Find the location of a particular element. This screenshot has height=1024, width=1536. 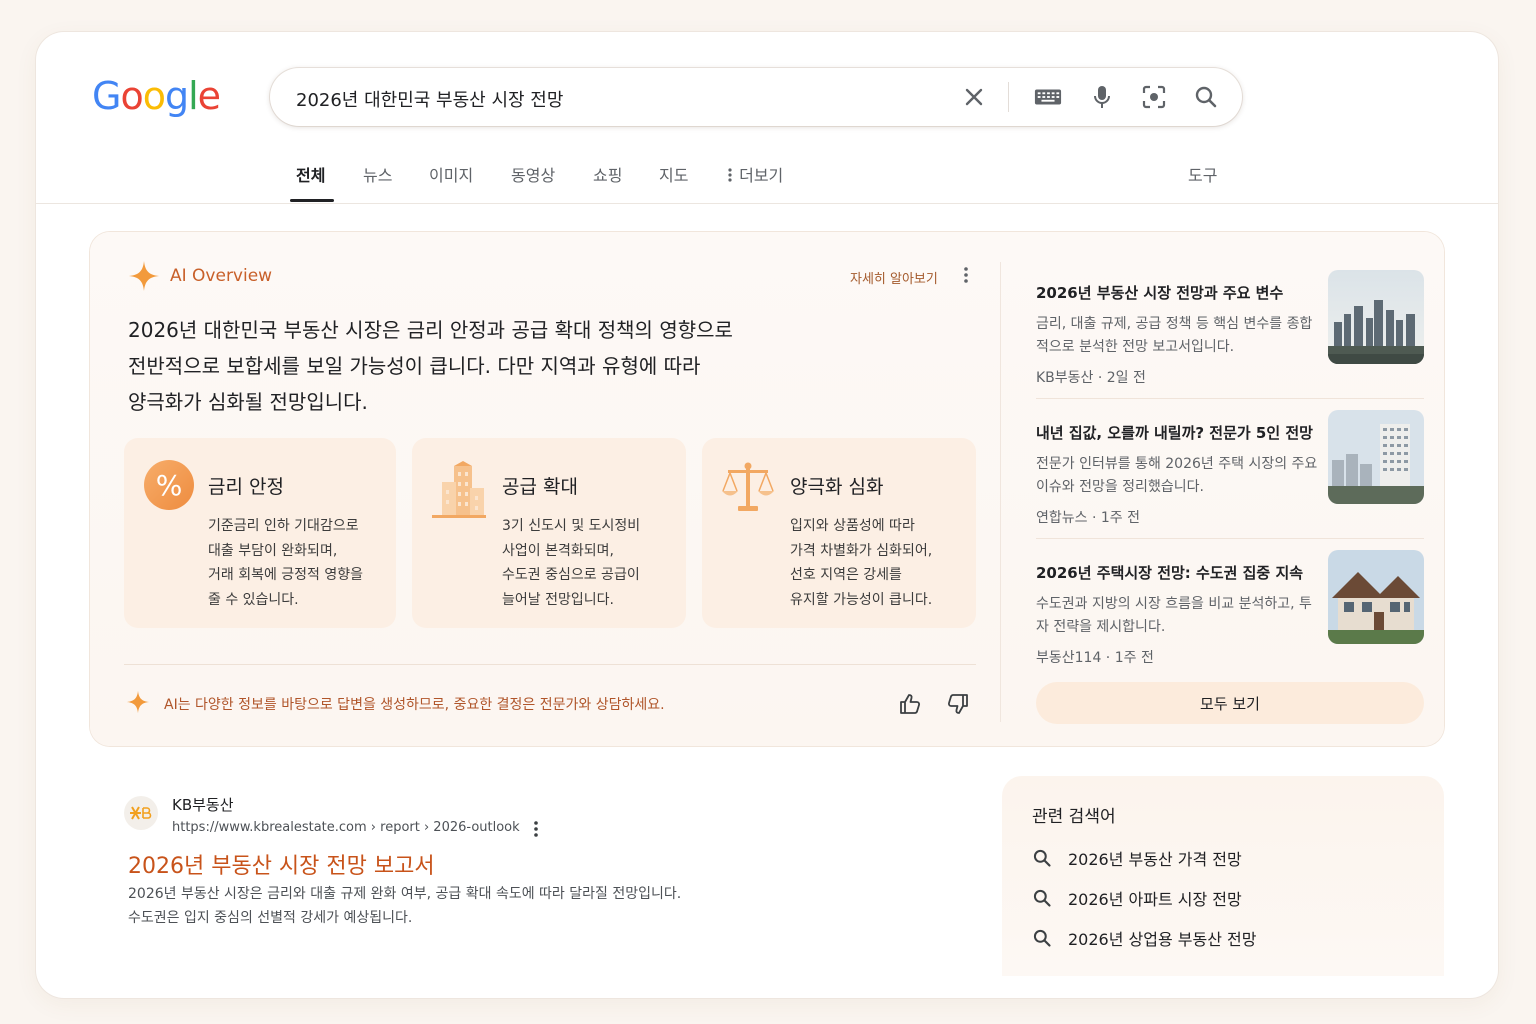

tab-shopping: 쇼핑 is located at coordinates (607, 174).